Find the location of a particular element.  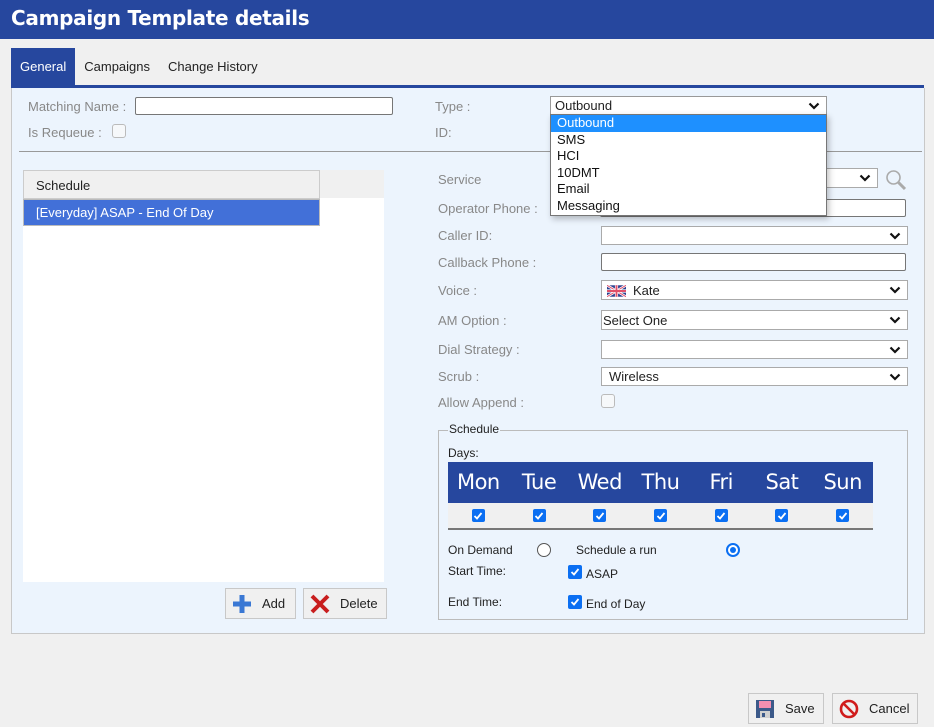

cancel-button: Cancel is located at coordinates (875, 708).